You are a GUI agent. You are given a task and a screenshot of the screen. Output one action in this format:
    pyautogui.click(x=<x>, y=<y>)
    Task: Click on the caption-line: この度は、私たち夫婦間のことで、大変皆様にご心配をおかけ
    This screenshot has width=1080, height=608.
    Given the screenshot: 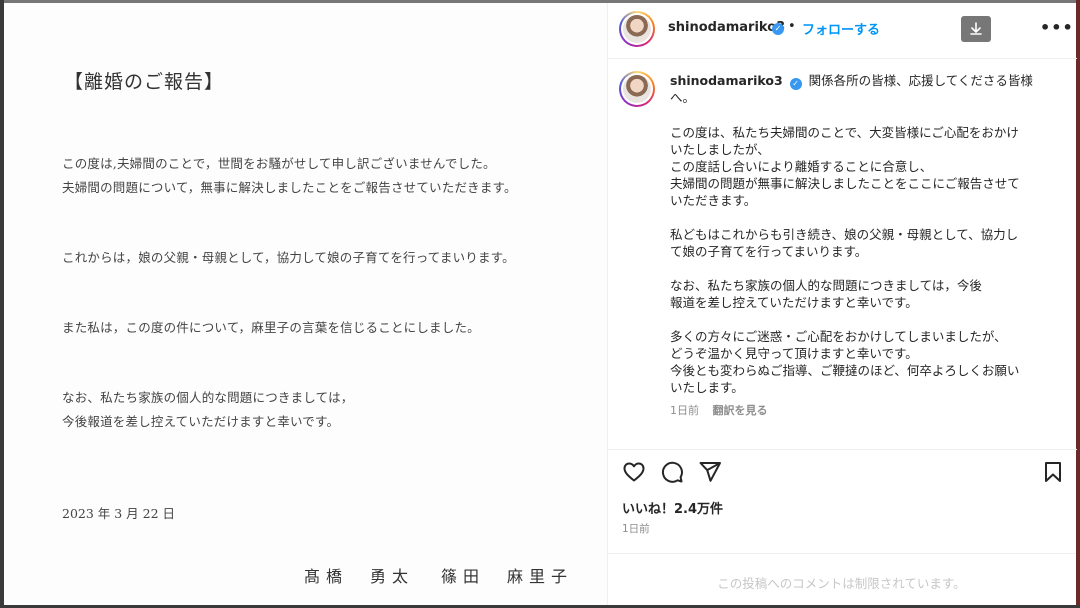 What is the action you would take?
    pyautogui.click(x=844, y=132)
    